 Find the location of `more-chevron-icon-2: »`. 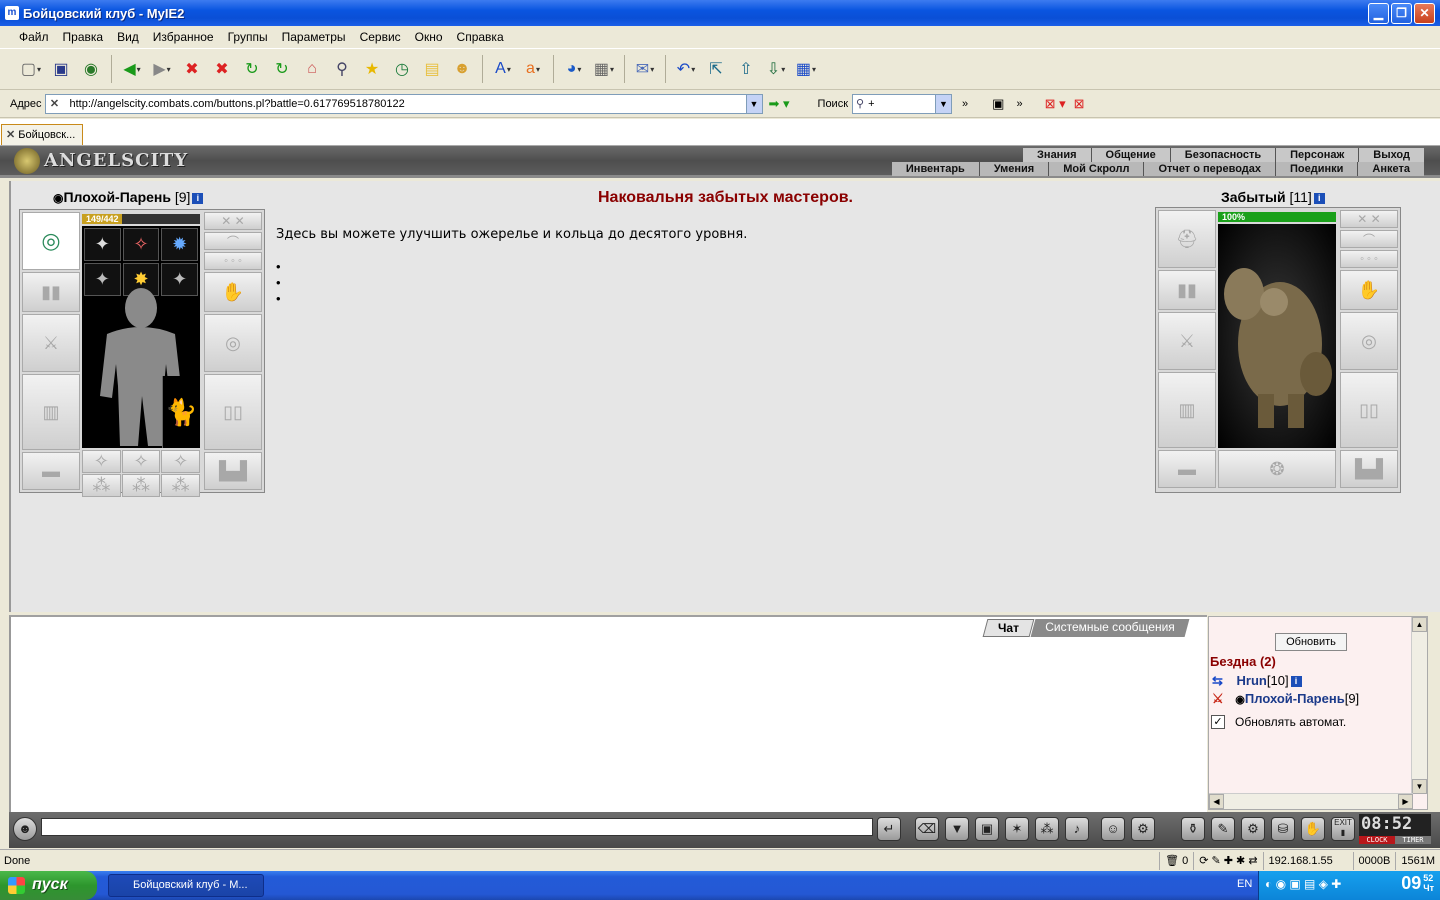

more-chevron-icon-2: » is located at coordinates (1019, 104).